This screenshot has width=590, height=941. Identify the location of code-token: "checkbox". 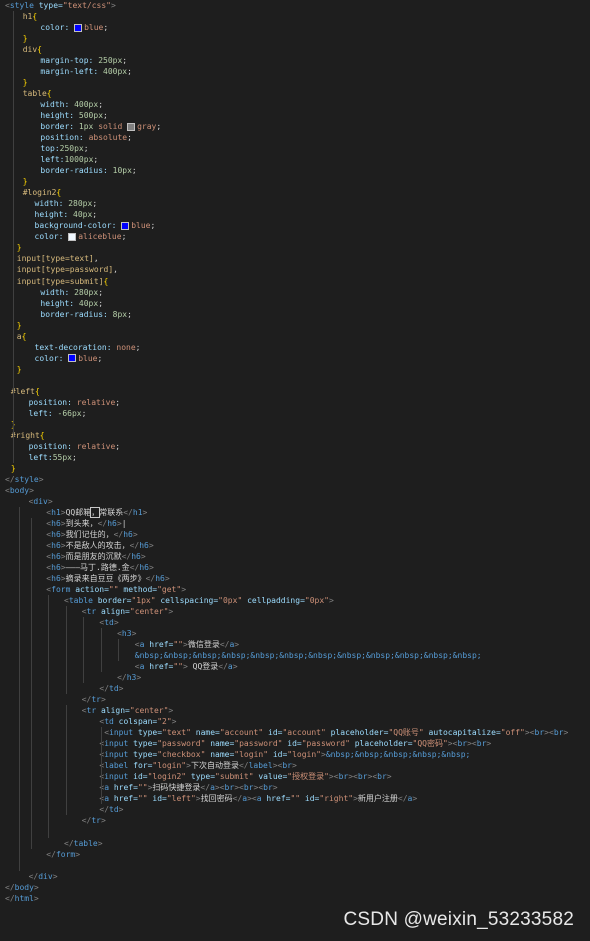
(181, 755).